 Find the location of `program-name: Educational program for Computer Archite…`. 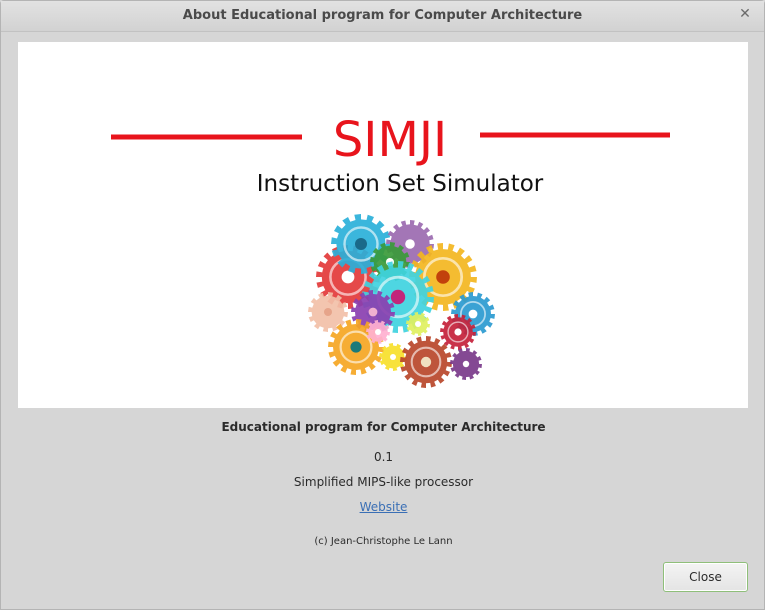

program-name: Educational program for Computer Archite… is located at coordinates (383, 427).